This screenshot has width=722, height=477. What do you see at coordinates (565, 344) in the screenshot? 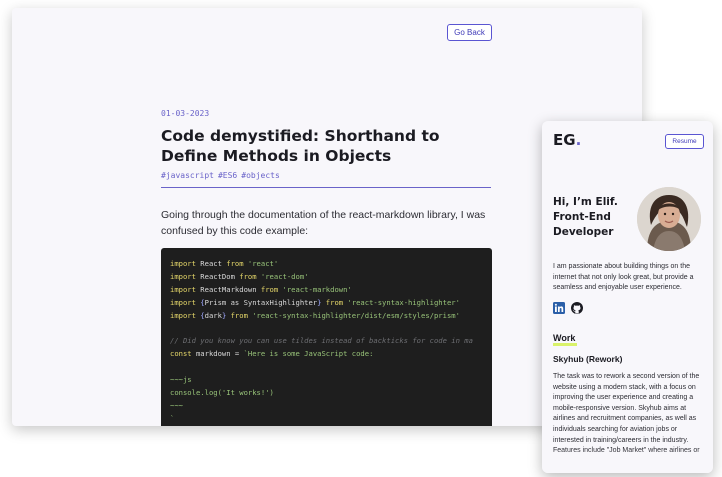
I see `work-heading-underline` at bounding box center [565, 344].